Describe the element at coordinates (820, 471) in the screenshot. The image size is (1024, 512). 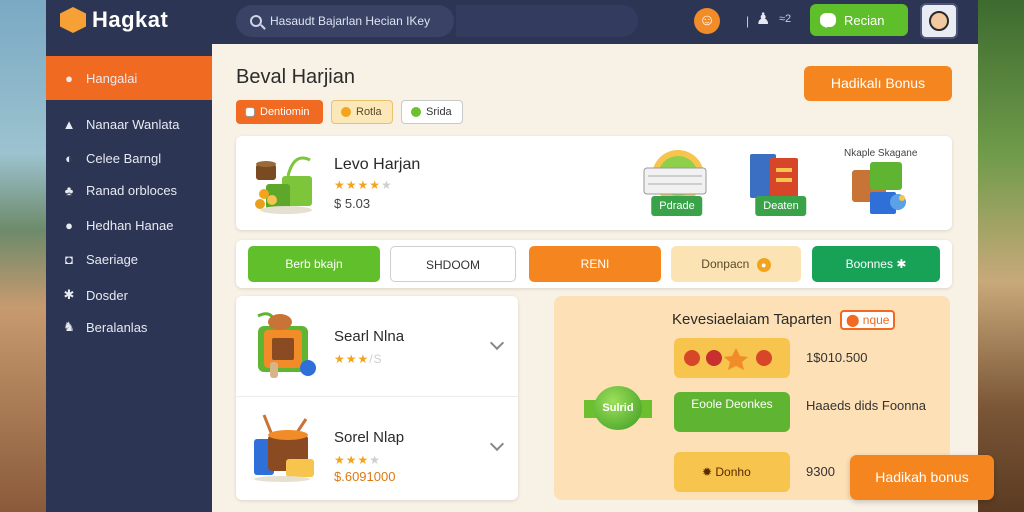
I see `reward-value: 9300` at that location.